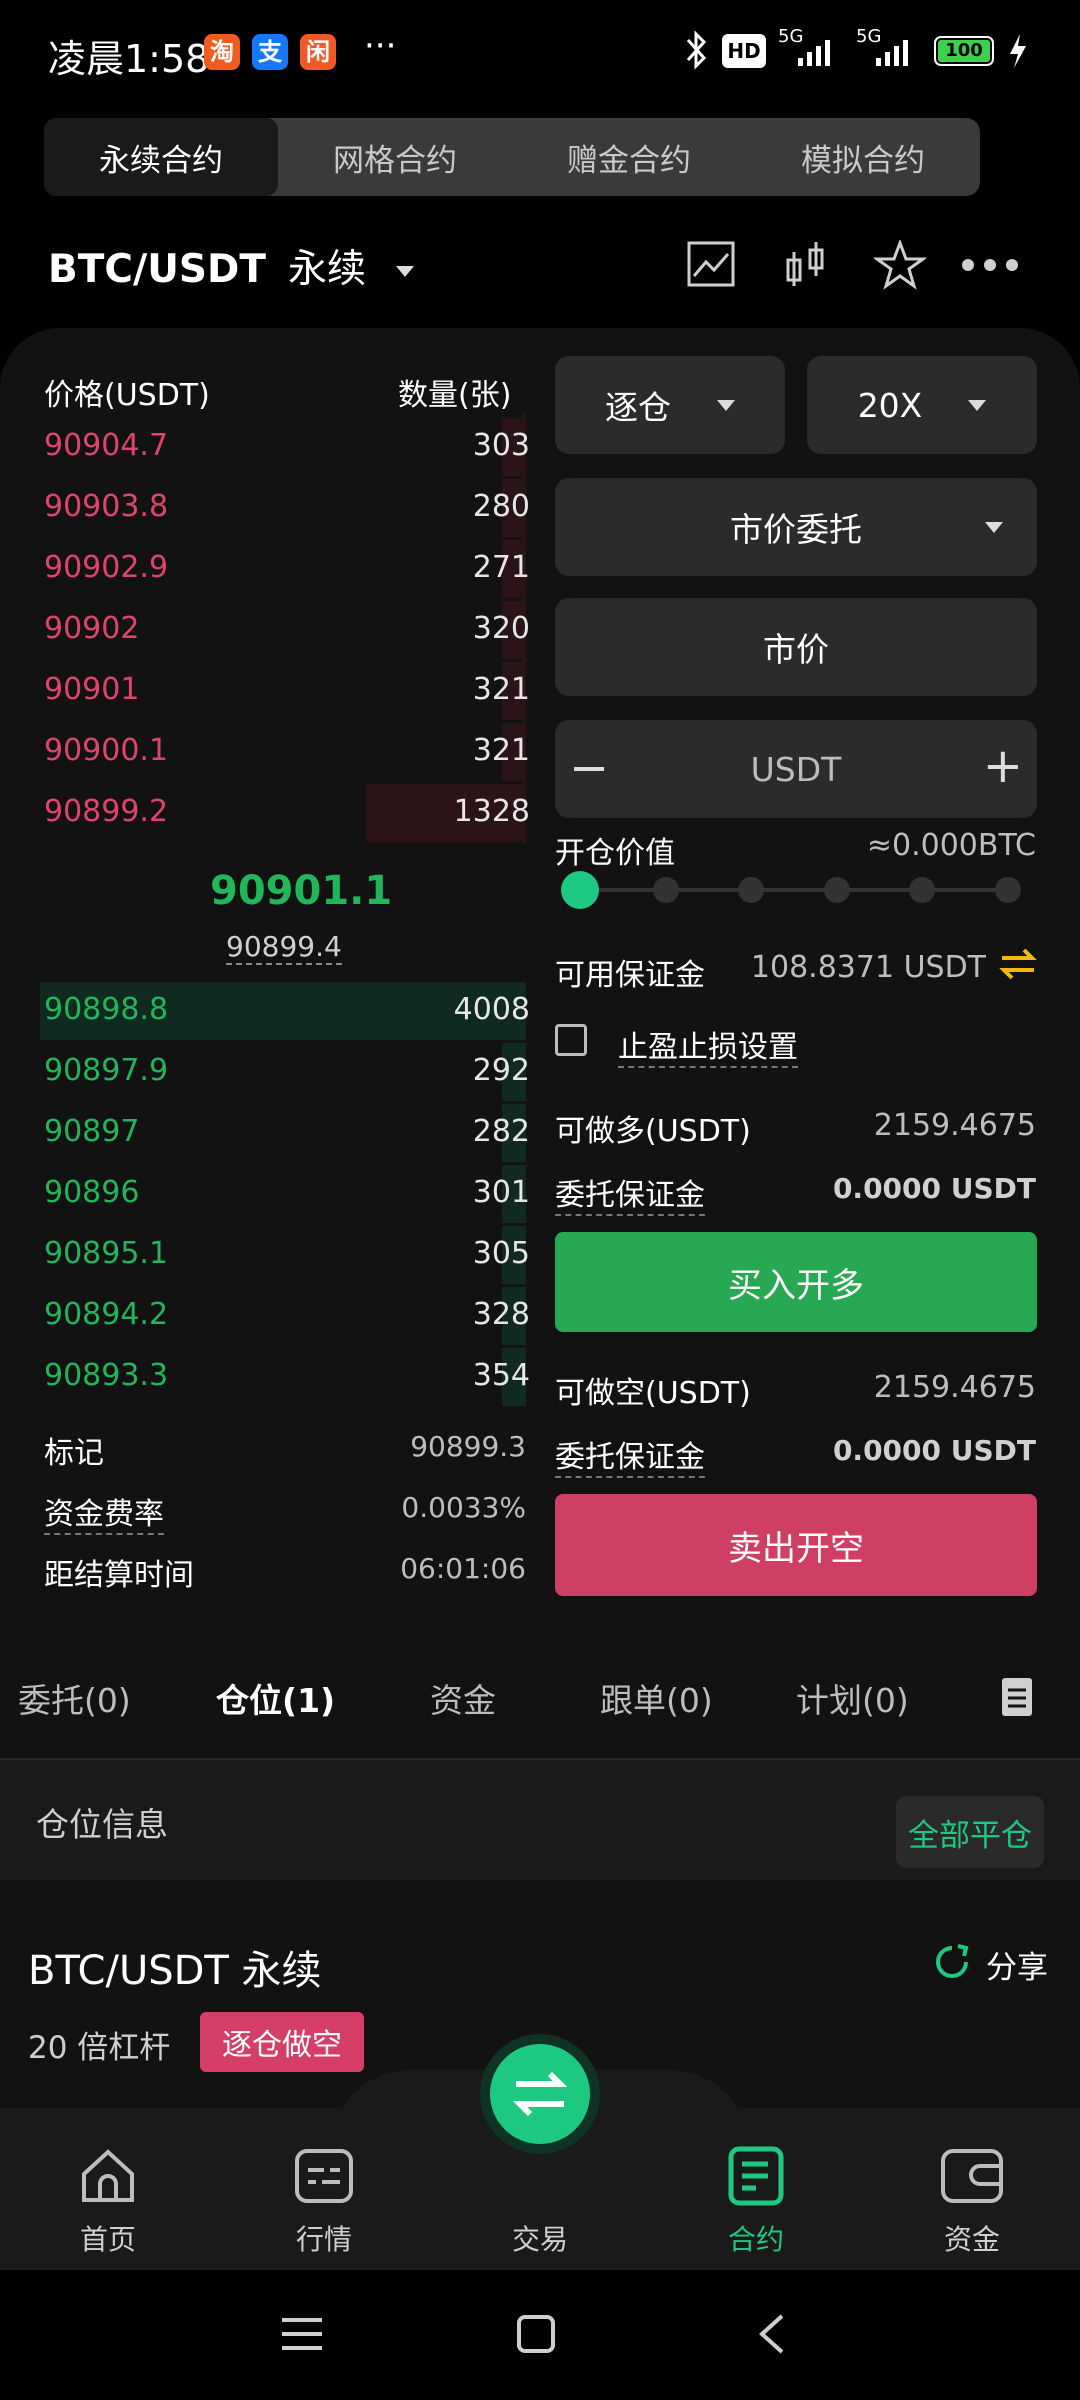 This screenshot has height=2400, width=1080. I want to click on row-qty: 292, so click(501, 1070).